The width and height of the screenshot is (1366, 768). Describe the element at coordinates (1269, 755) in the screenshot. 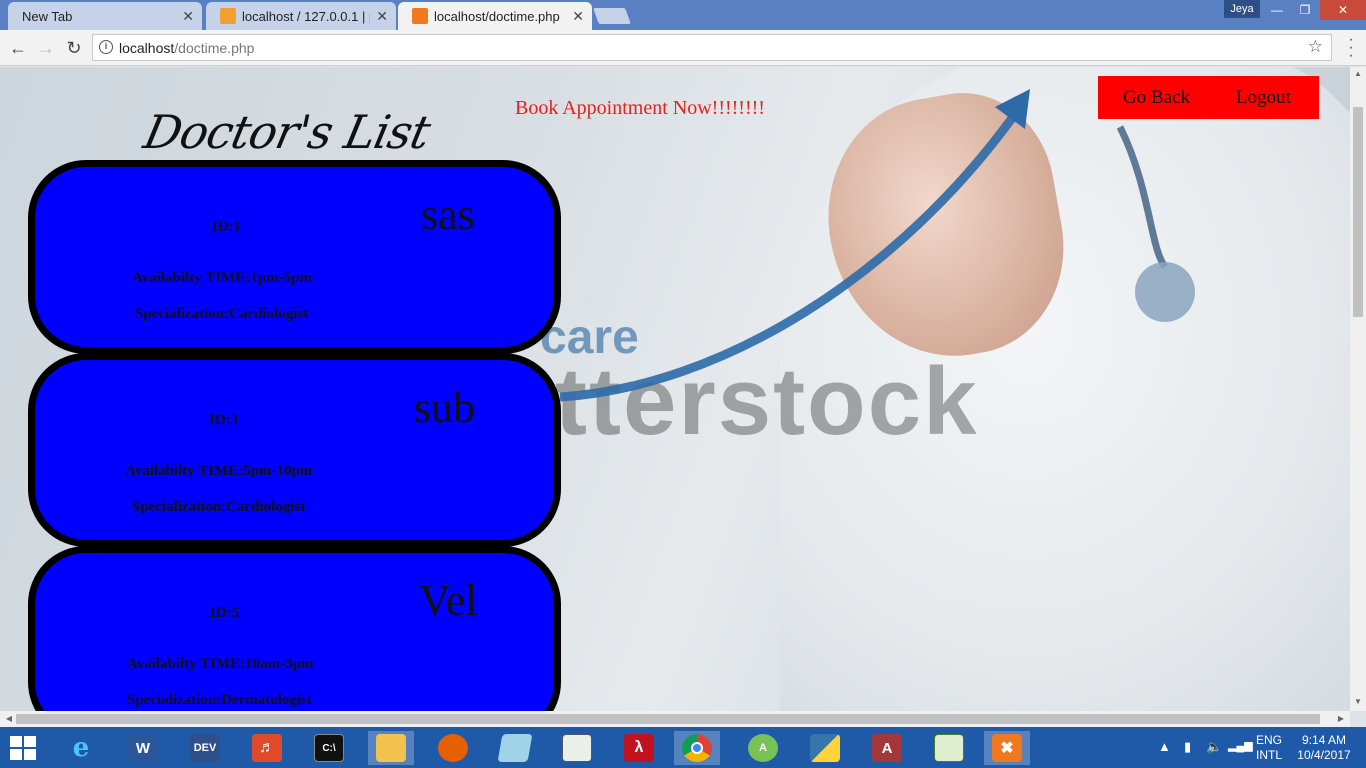

I see `keyboard-layout: INTL` at that location.